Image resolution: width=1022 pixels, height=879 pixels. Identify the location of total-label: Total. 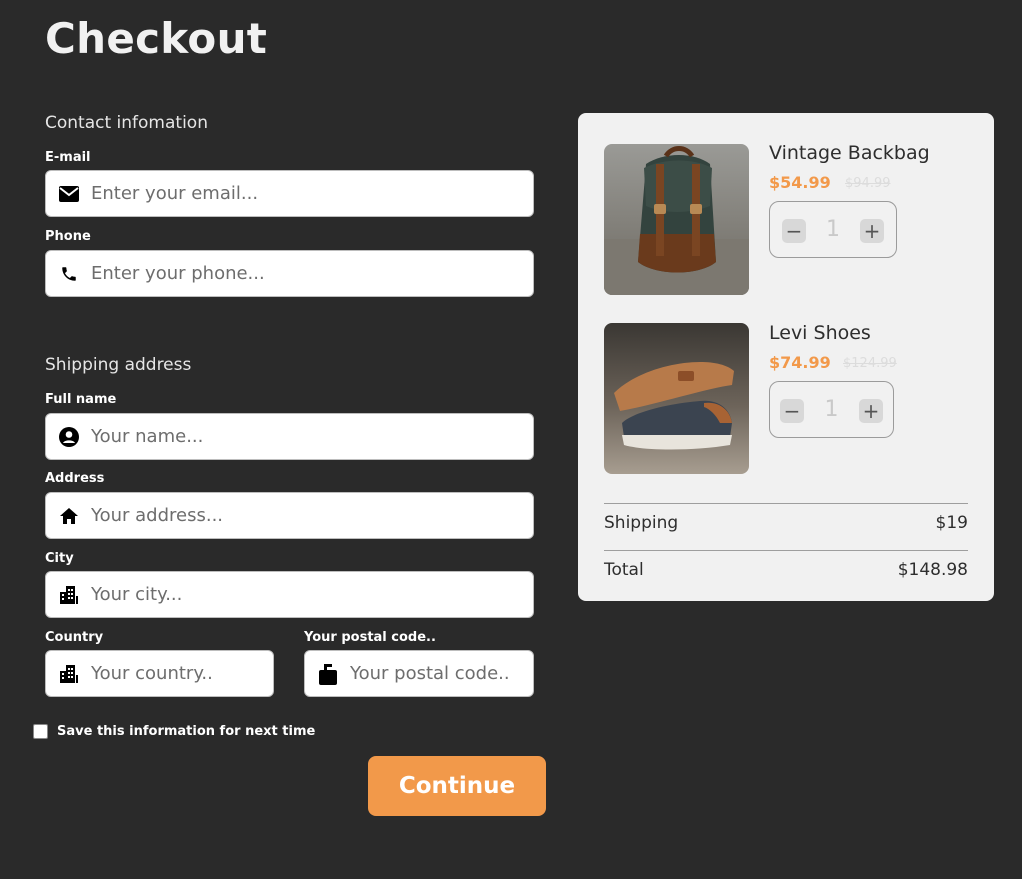
(624, 570).